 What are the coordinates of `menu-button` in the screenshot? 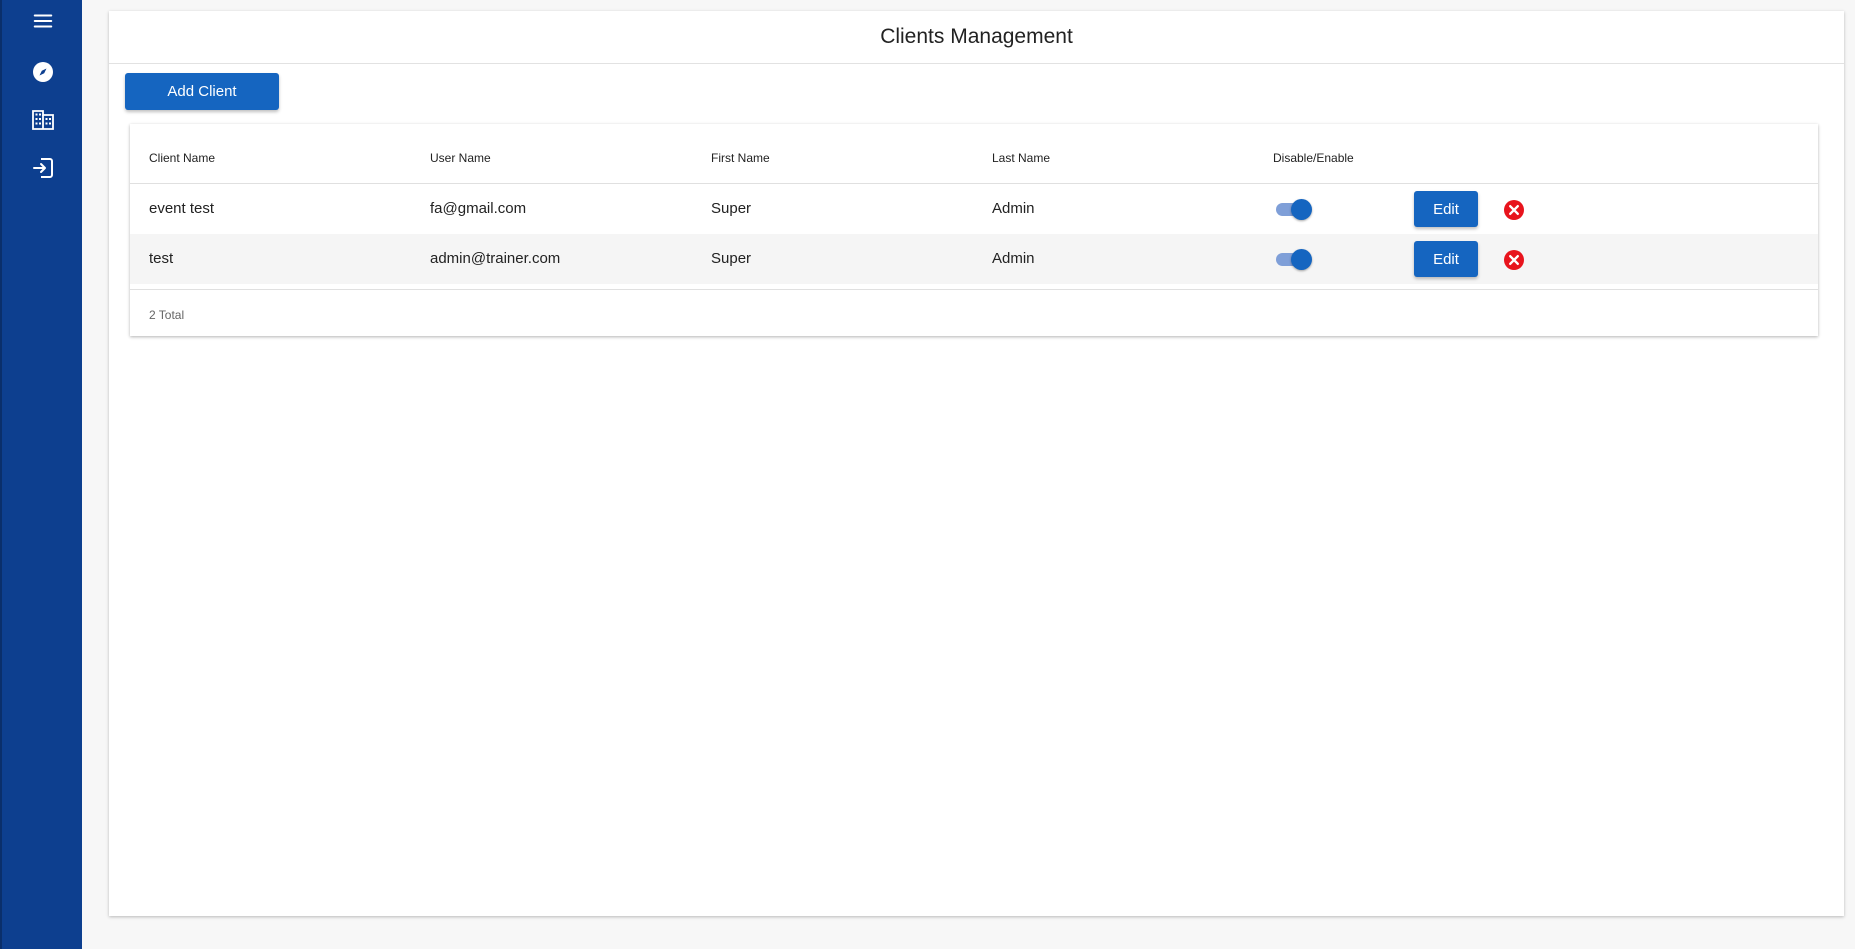 It's located at (43, 21).